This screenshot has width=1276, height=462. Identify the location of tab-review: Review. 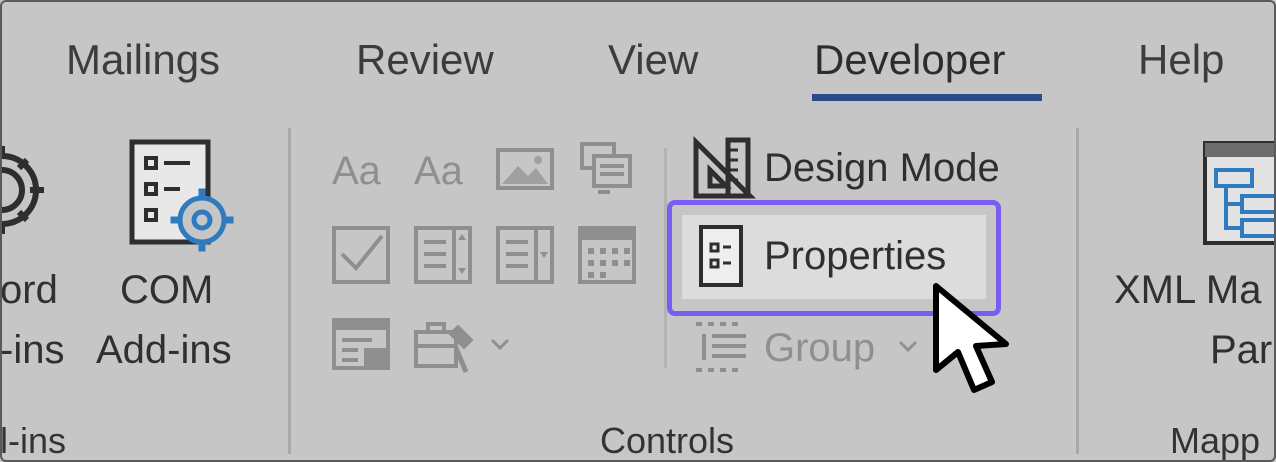
(425, 60).